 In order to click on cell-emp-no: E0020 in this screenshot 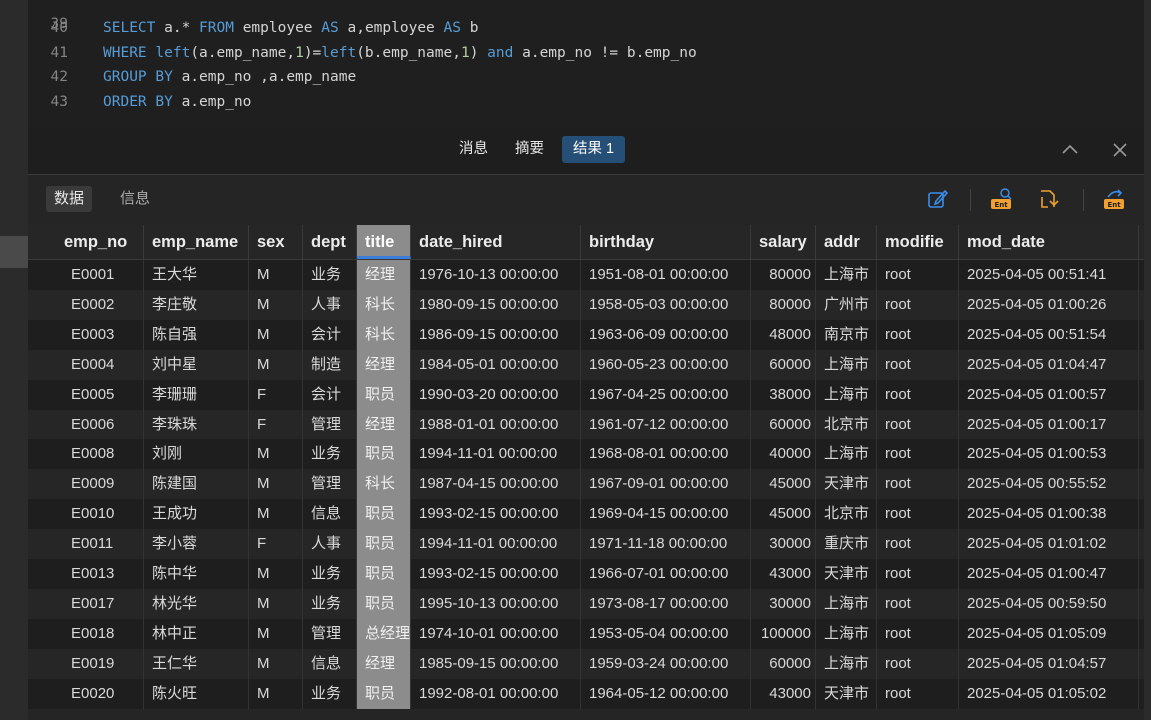, I will do `click(100, 693)`.